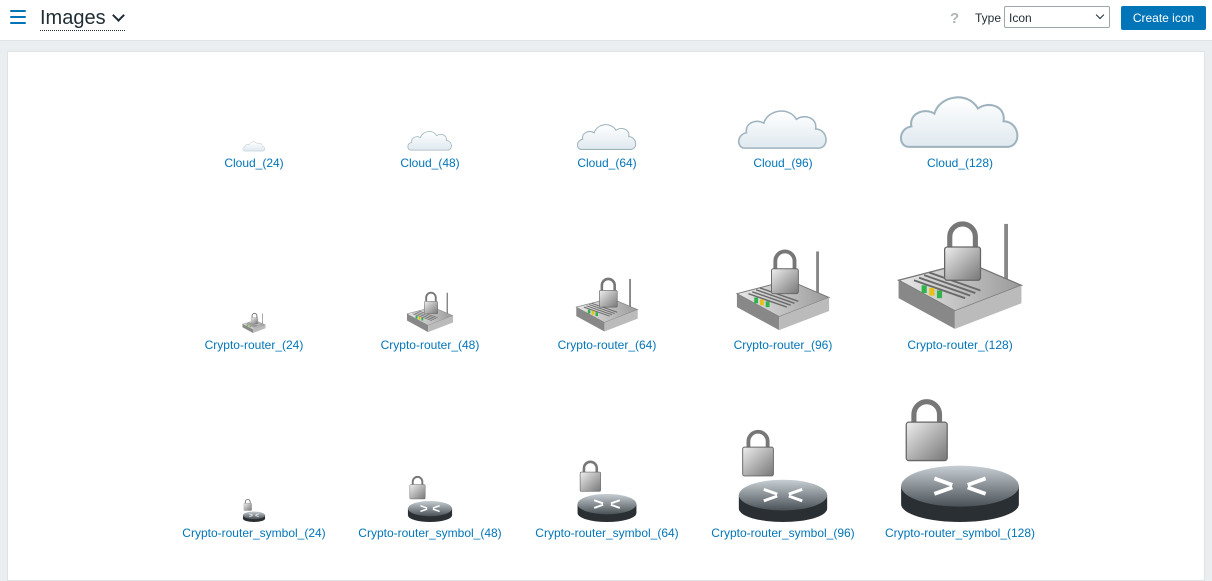 Image resolution: width=1212 pixels, height=581 pixels. Describe the element at coordinates (1057, 17) in the screenshot. I see `type-select: Icon` at that location.